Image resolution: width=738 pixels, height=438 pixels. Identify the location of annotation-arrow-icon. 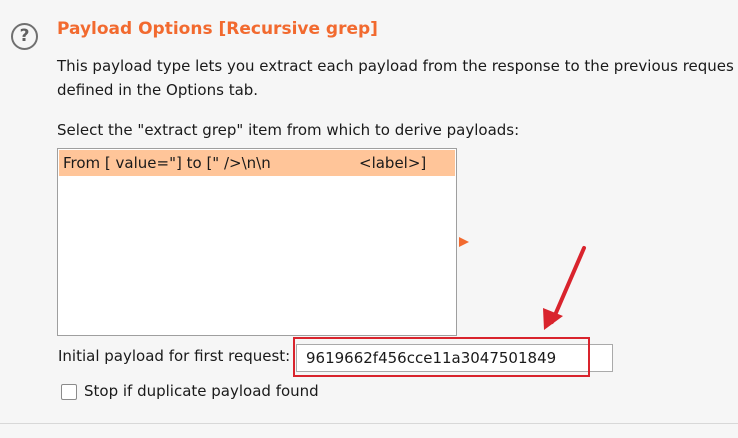
(564, 288).